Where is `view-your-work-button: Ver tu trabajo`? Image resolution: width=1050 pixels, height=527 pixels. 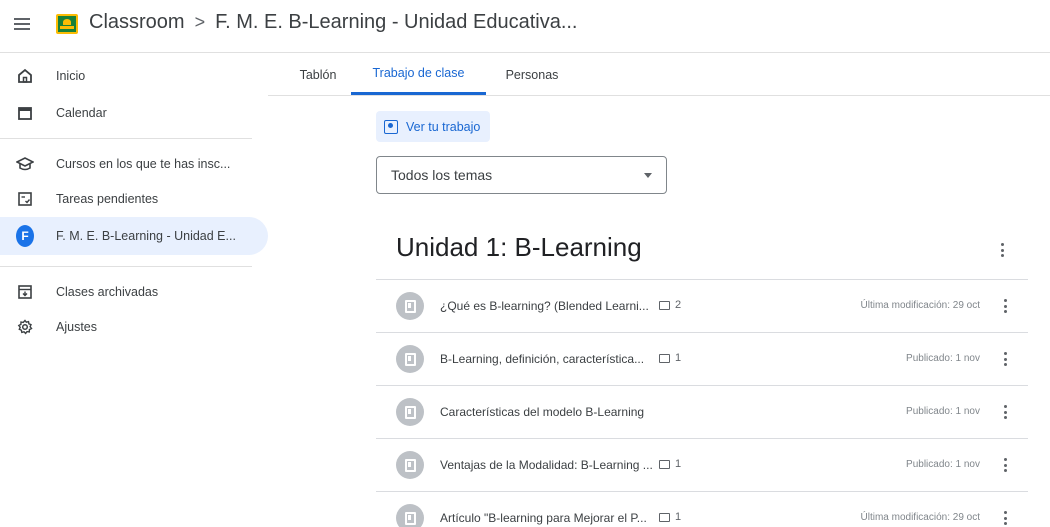 view-your-work-button: Ver tu trabajo is located at coordinates (433, 126).